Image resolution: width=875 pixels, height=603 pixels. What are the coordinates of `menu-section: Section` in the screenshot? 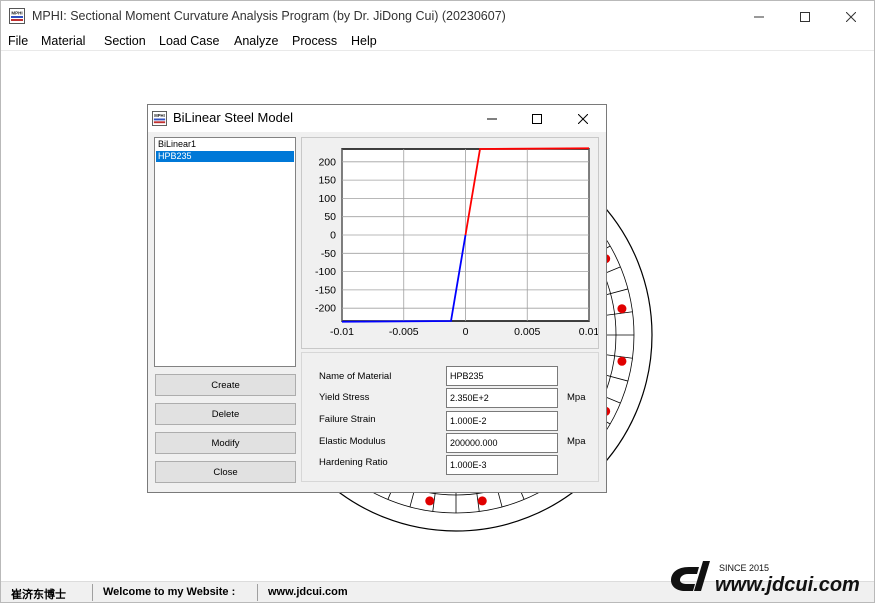 It's located at (125, 41).